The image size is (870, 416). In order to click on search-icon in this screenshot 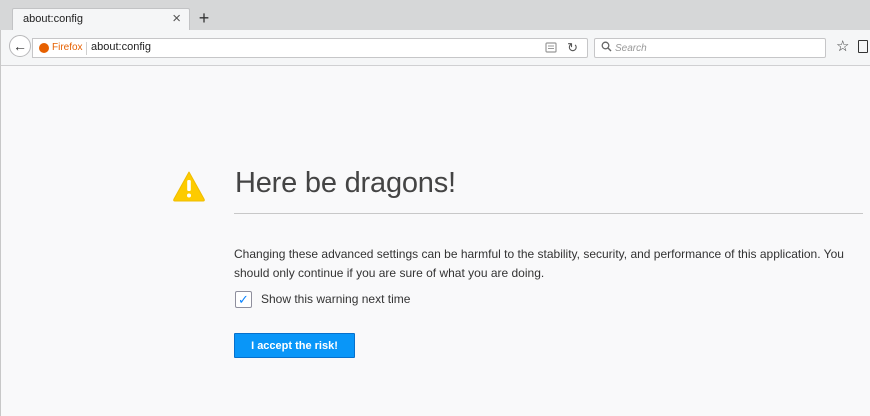, I will do `click(606, 48)`.